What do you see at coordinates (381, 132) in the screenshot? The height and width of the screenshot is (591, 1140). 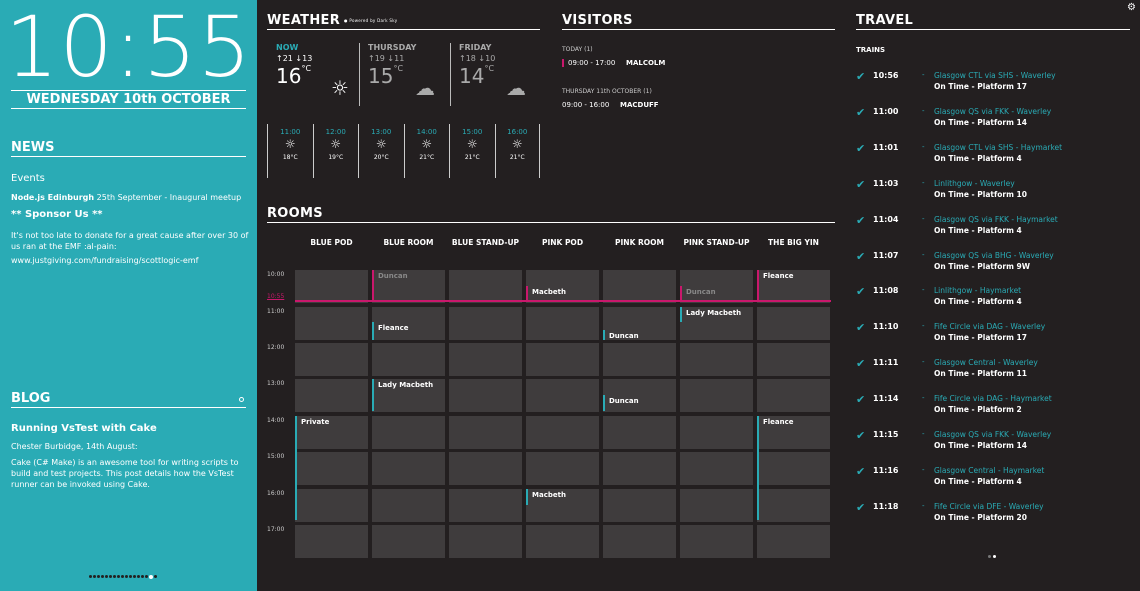 I see `hourly-time: 13:00` at bounding box center [381, 132].